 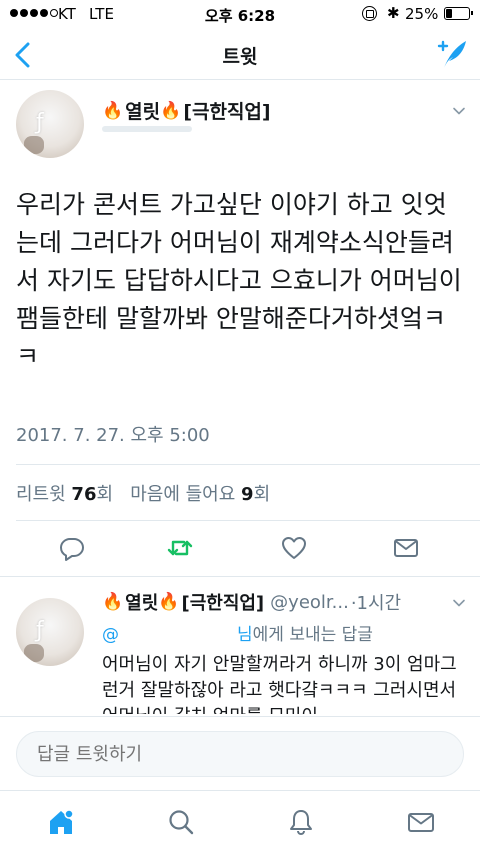 What do you see at coordinates (181, 822) in the screenshot?
I see `search-icon` at bounding box center [181, 822].